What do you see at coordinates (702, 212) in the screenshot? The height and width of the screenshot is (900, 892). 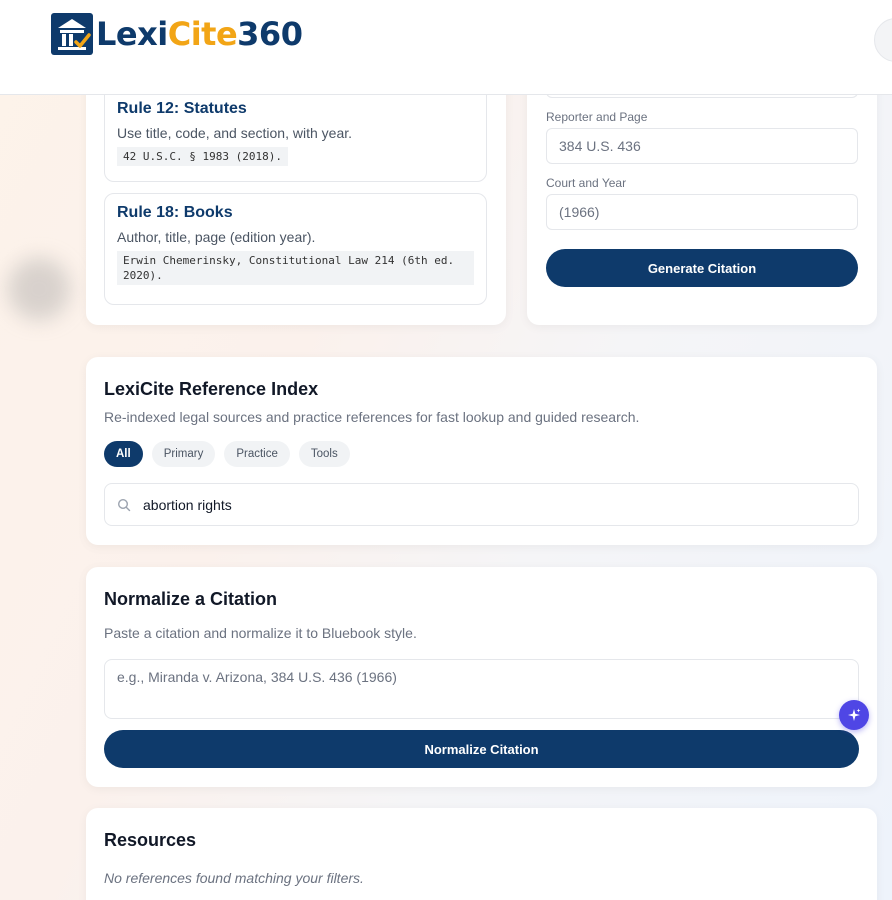 I see `court-year-input: (1966)` at bounding box center [702, 212].